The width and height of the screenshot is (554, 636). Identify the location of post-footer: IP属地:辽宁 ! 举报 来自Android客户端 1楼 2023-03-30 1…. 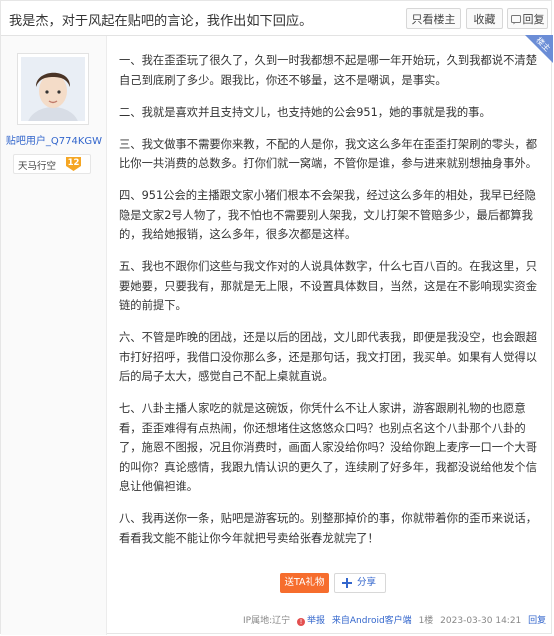
(396, 619).